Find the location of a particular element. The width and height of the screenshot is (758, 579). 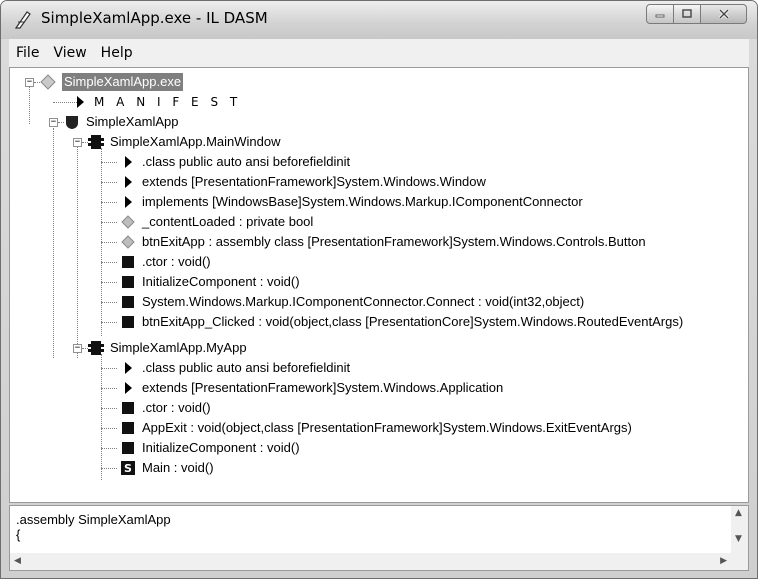

tree-node-class: SimpleXamlApp.MyApp is located at coordinates (167, 348).